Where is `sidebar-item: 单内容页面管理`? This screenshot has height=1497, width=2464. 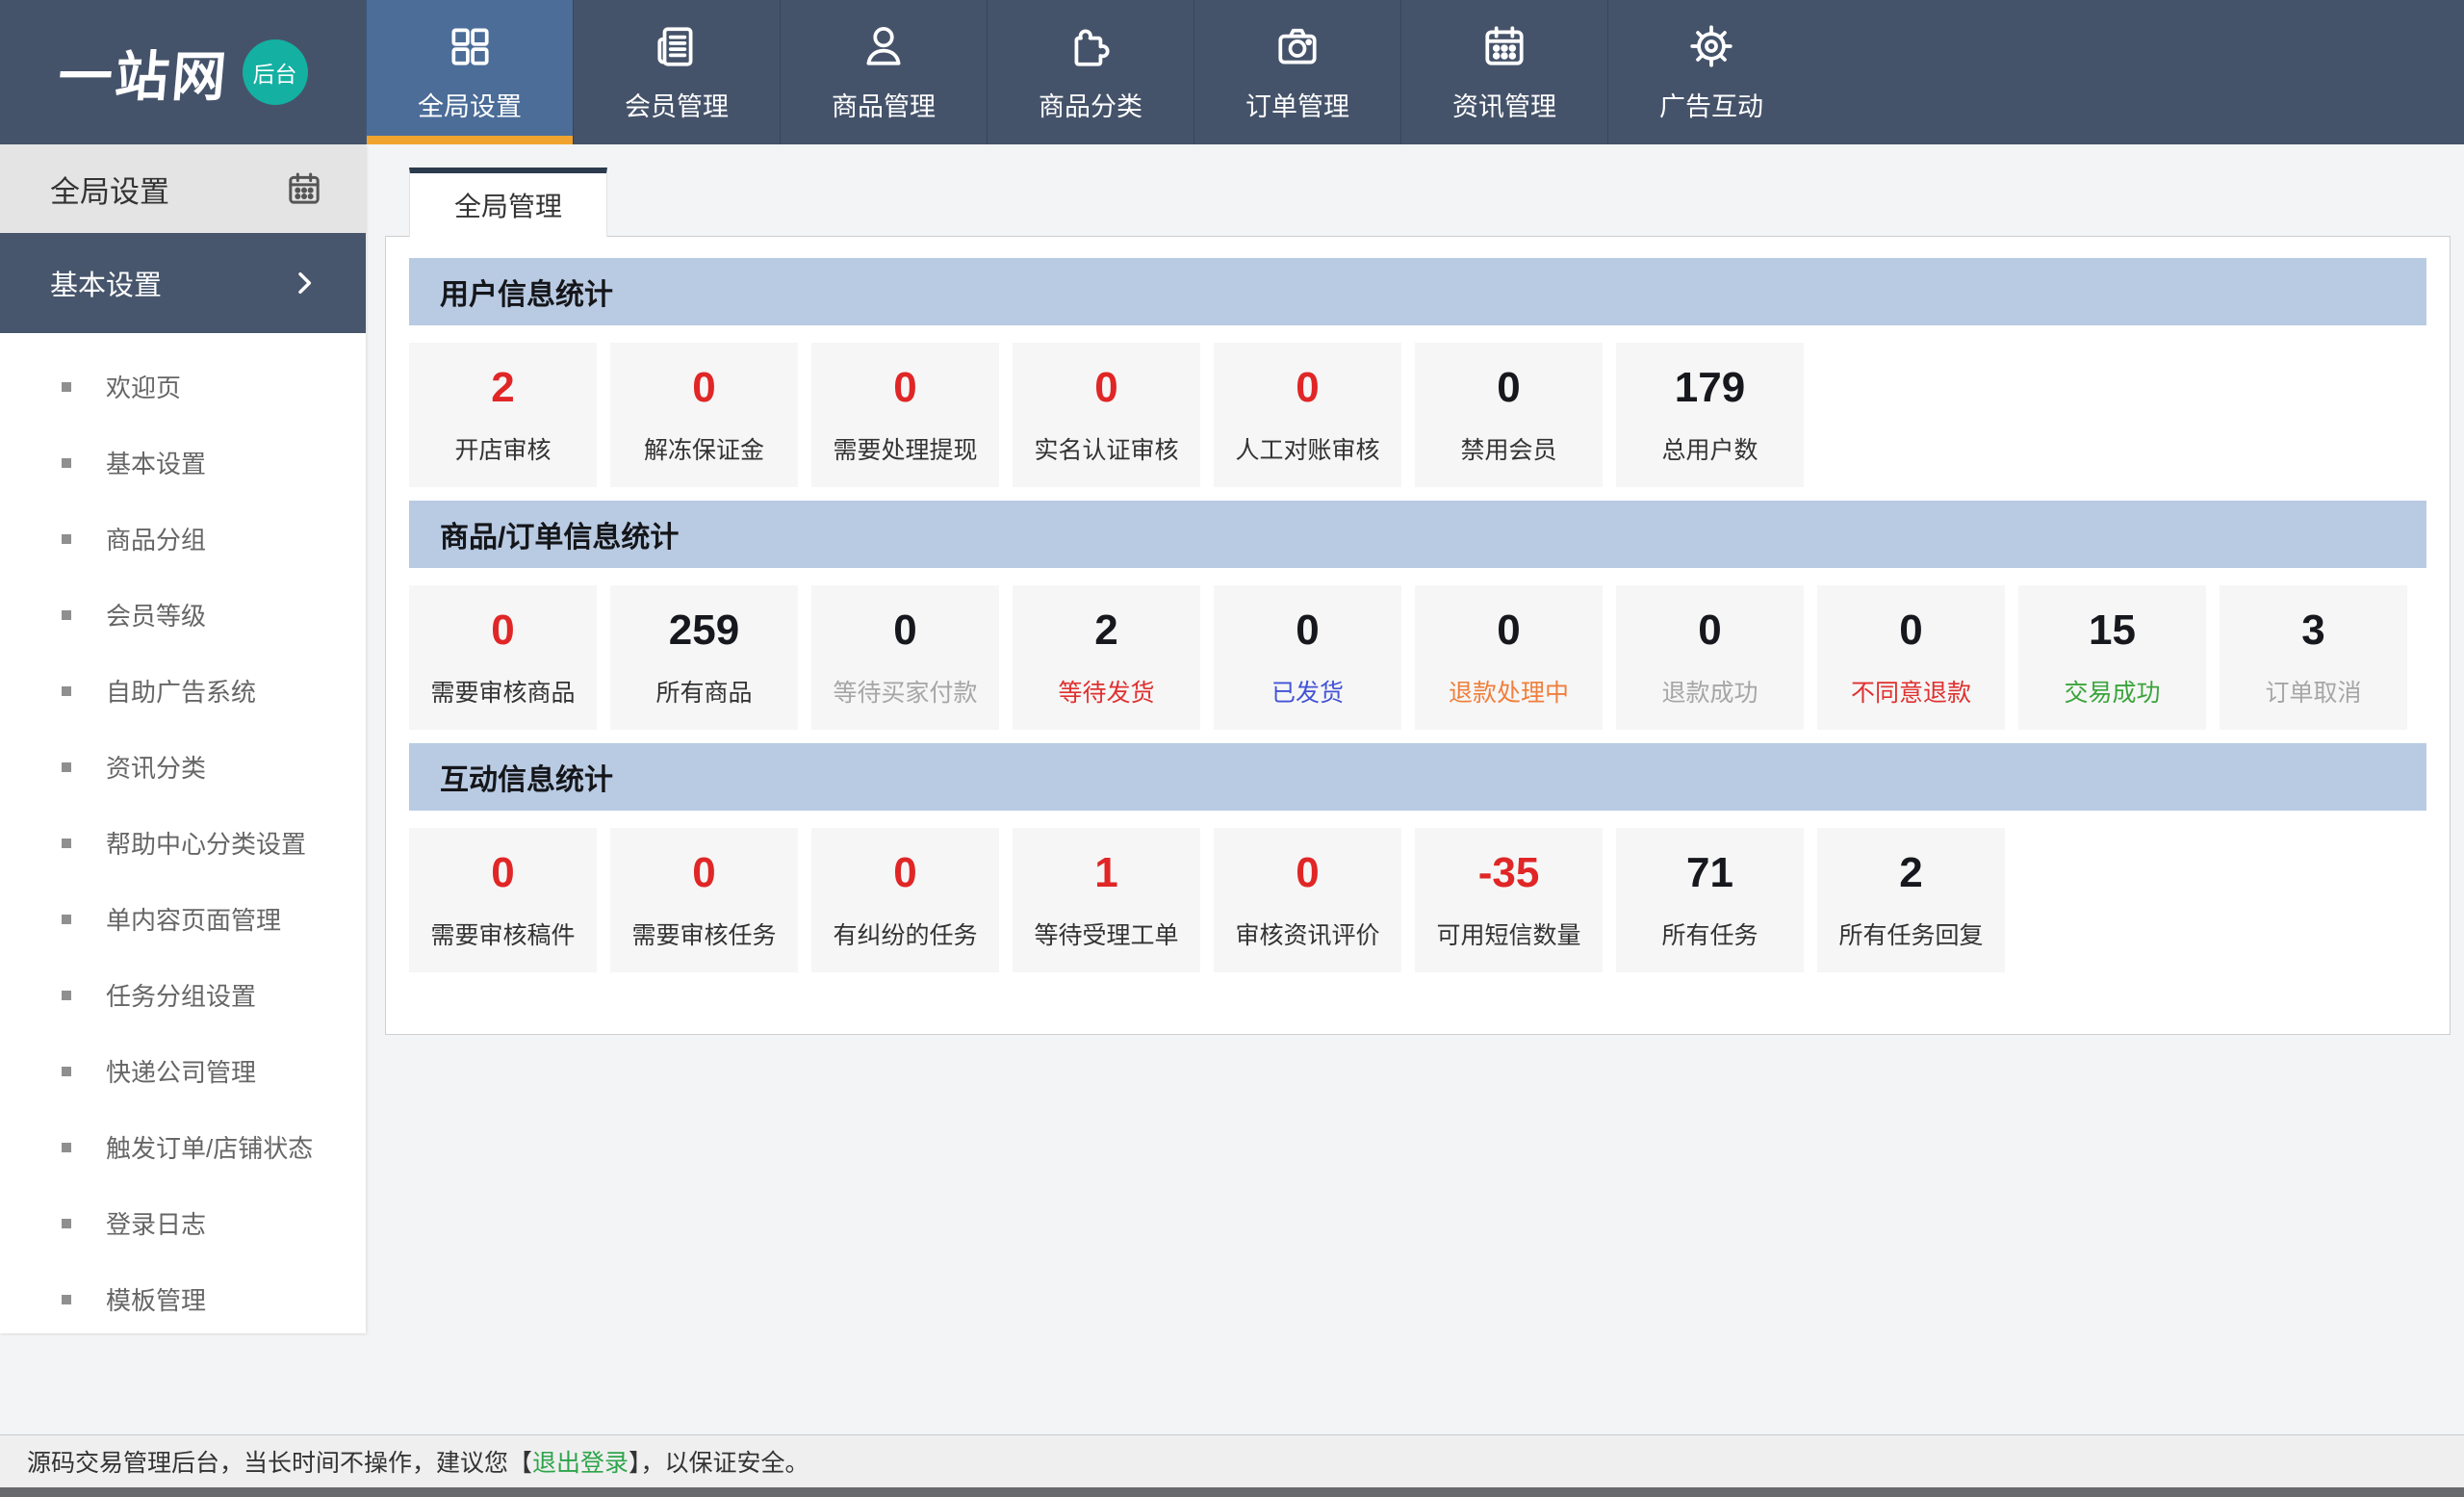
sidebar-item: 单内容页面管理 is located at coordinates (183, 919).